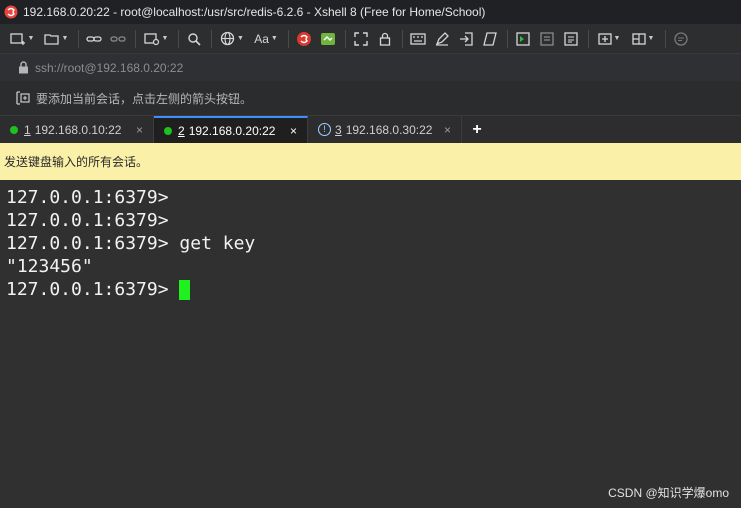 The width and height of the screenshot is (741, 508). I want to click on session-properties-button: ▼, so click(156, 39).